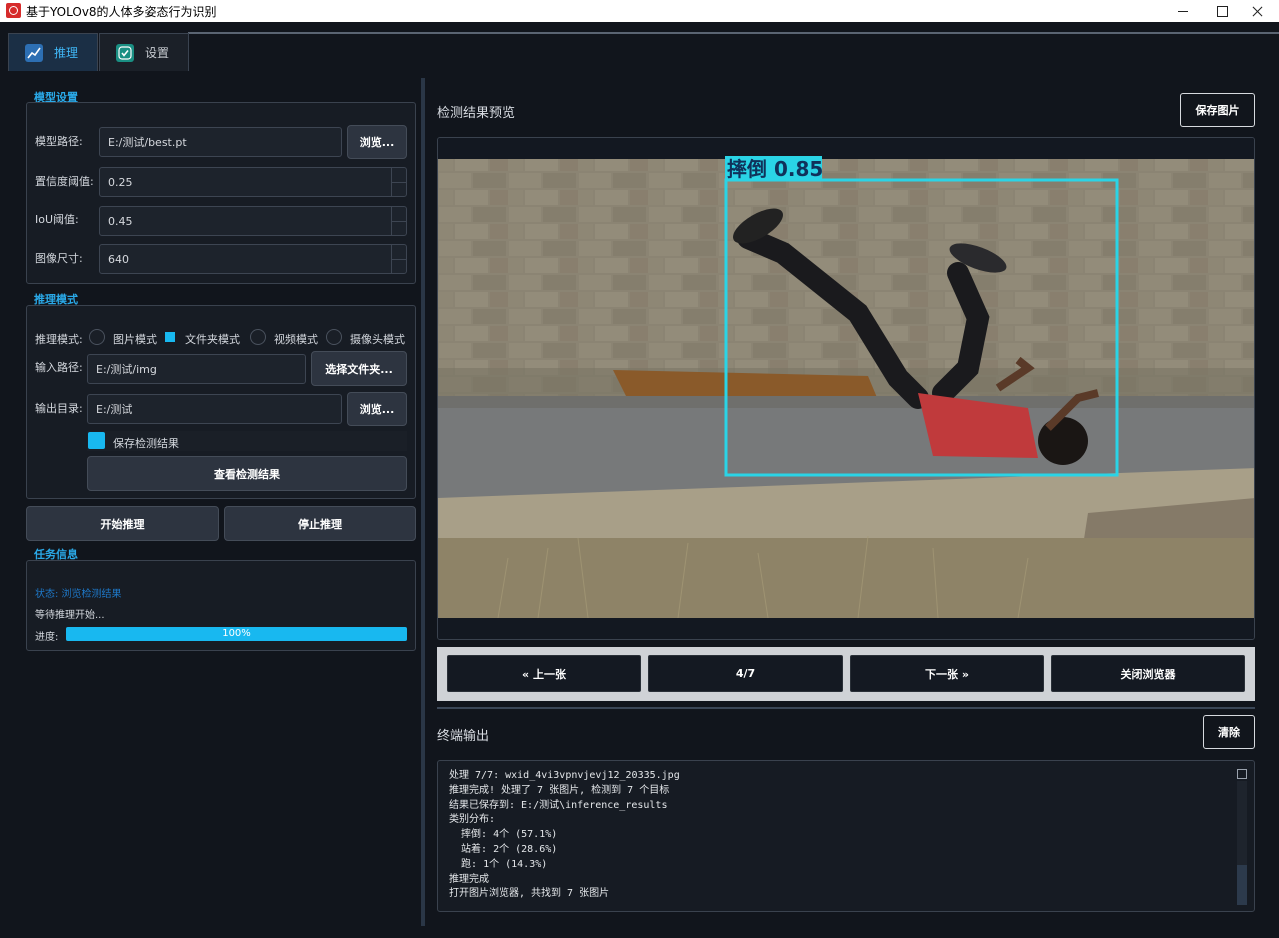 The image size is (1279, 938). Describe the element at coordinates (121, 12) in the screenshot. I see `window-title: 基于YOLOv8的人体多姿态行为识别` at that location.